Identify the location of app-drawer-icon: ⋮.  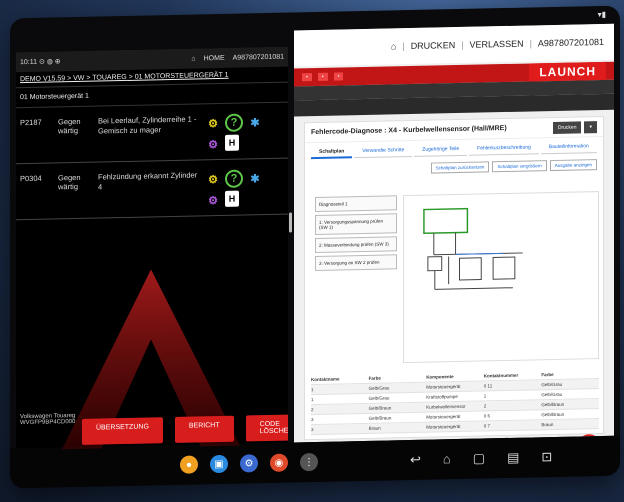
(309, 462).